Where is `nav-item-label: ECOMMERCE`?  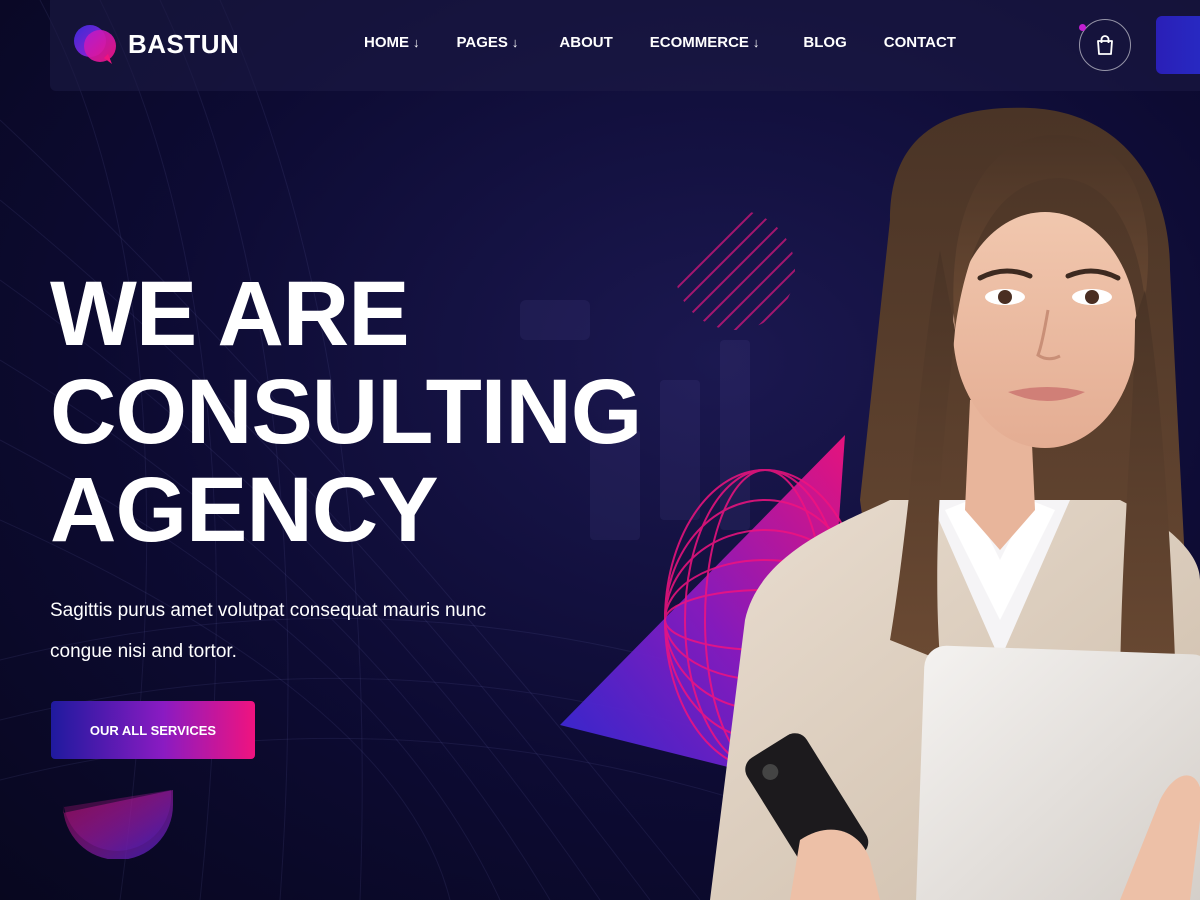
nav-item-label: ECOMMERCE is located at coordinates (699, 42).